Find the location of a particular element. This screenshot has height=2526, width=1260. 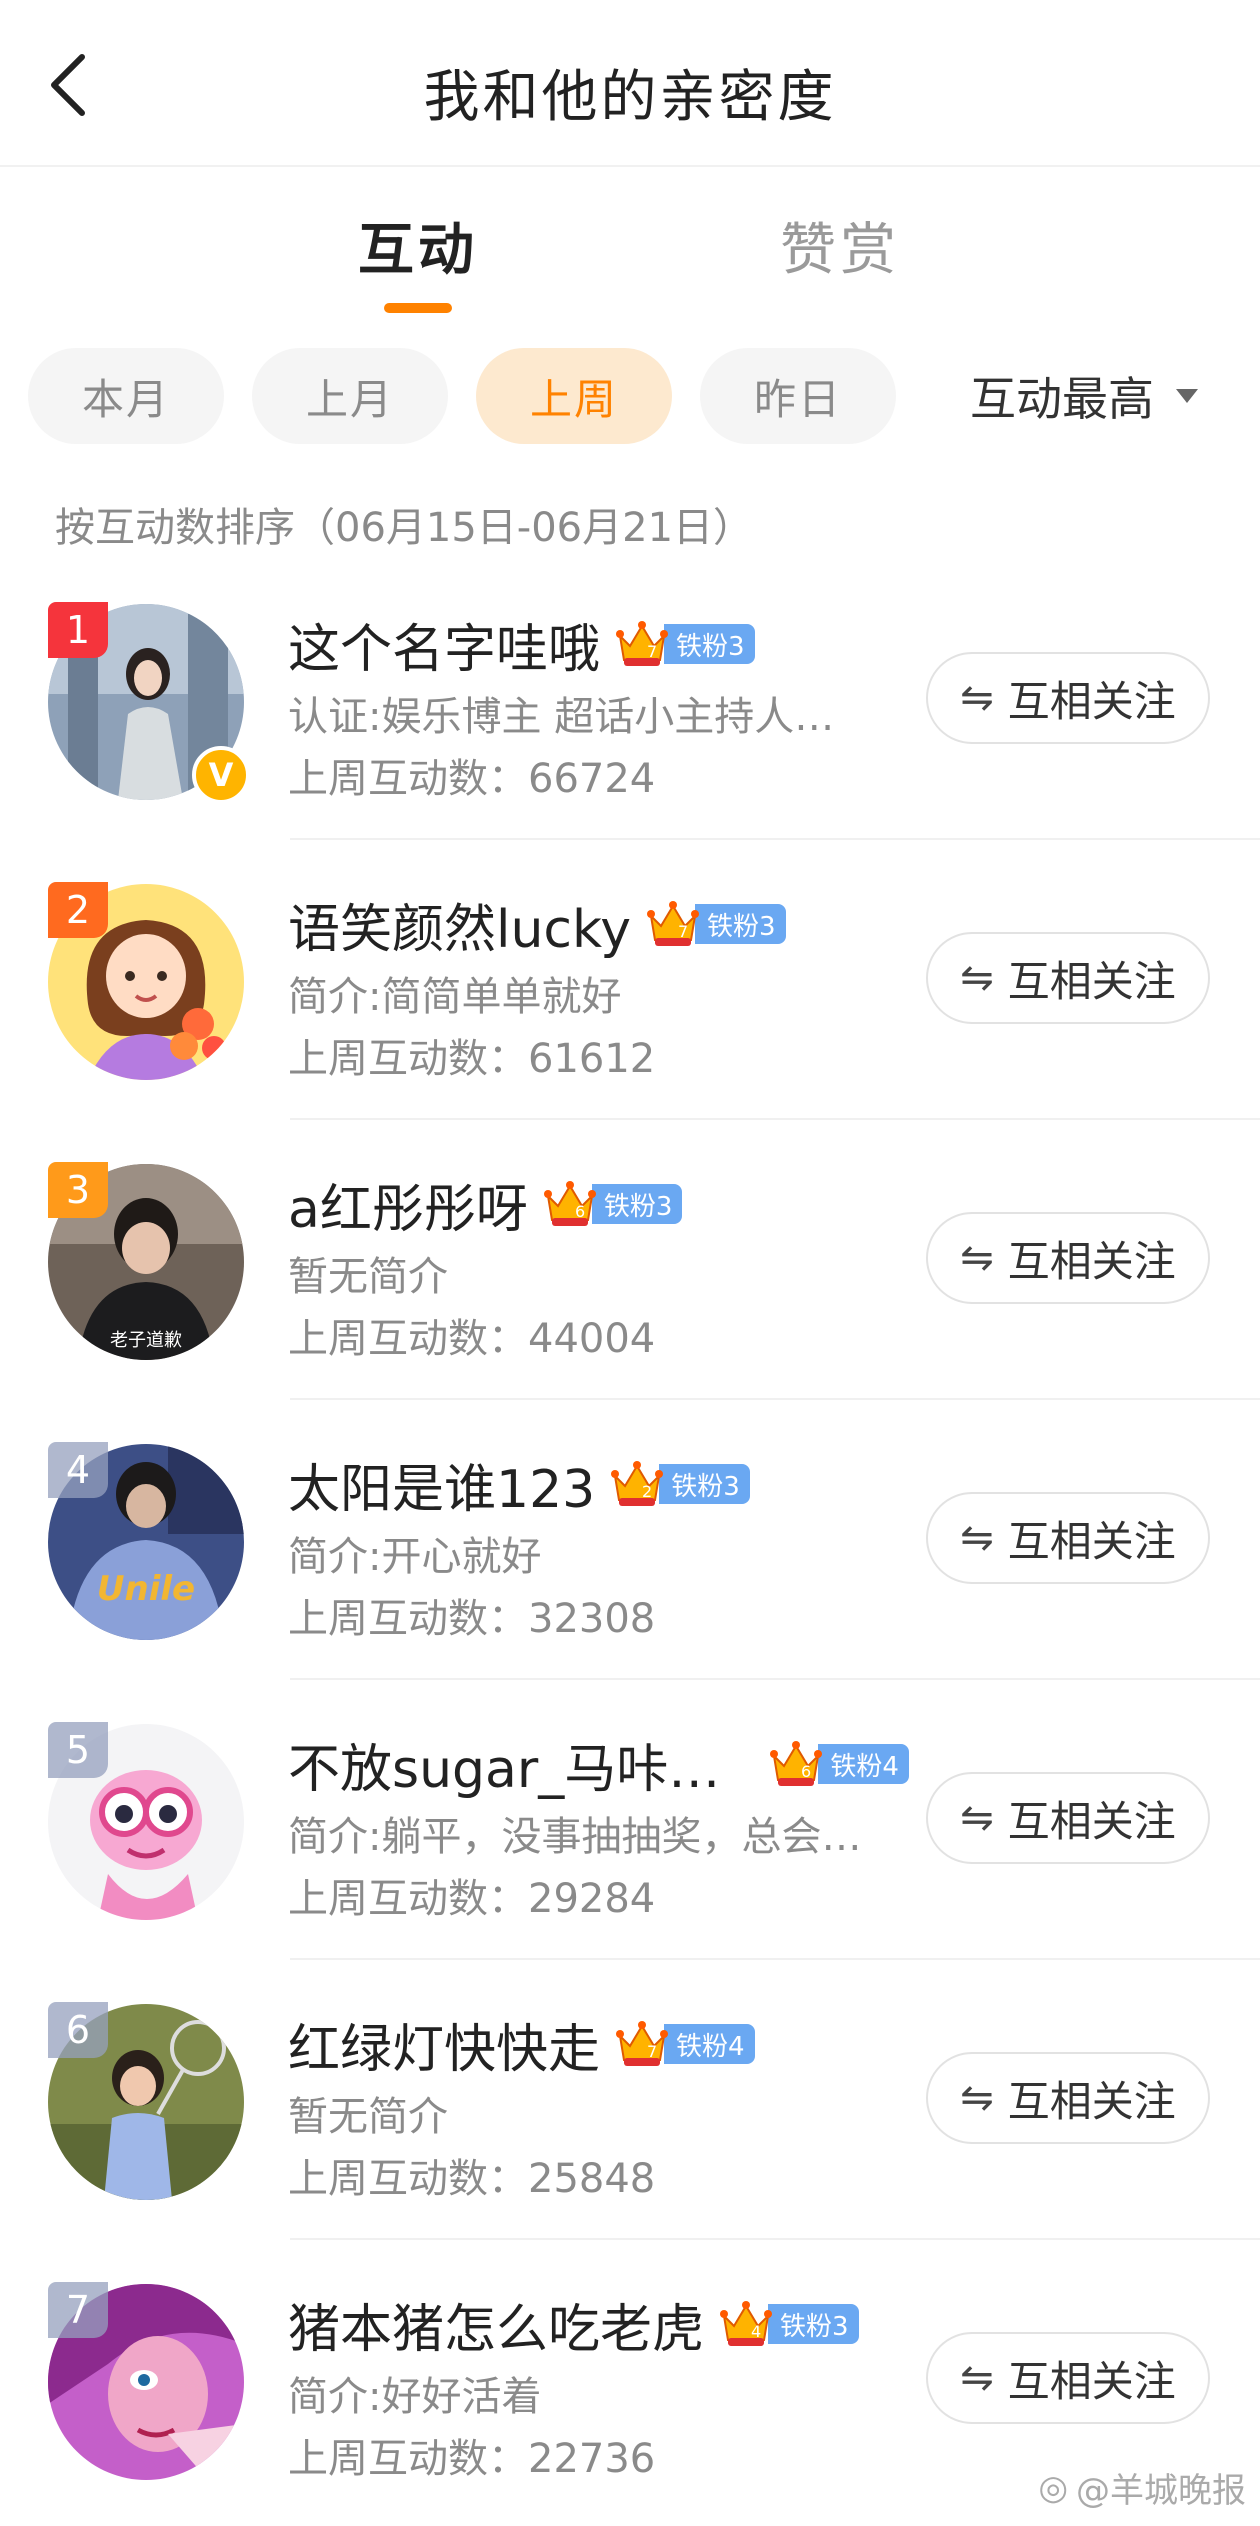

tab-interaction: 互动 is located at coordinates (418, 245).